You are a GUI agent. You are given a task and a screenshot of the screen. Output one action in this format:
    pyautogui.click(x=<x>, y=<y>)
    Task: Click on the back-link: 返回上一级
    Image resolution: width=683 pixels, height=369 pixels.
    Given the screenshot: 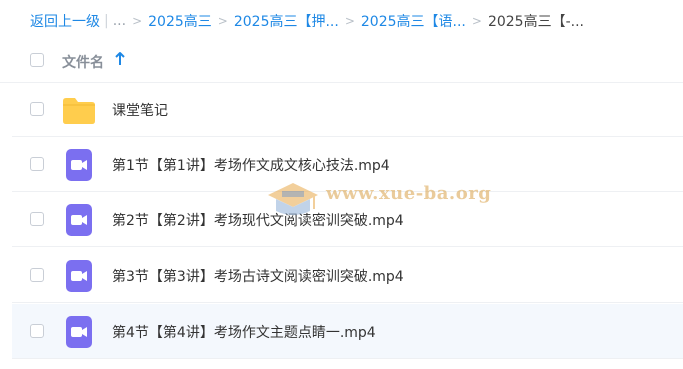 What is the action you would take?
    pyautogui.click(x=65, y=21)
    